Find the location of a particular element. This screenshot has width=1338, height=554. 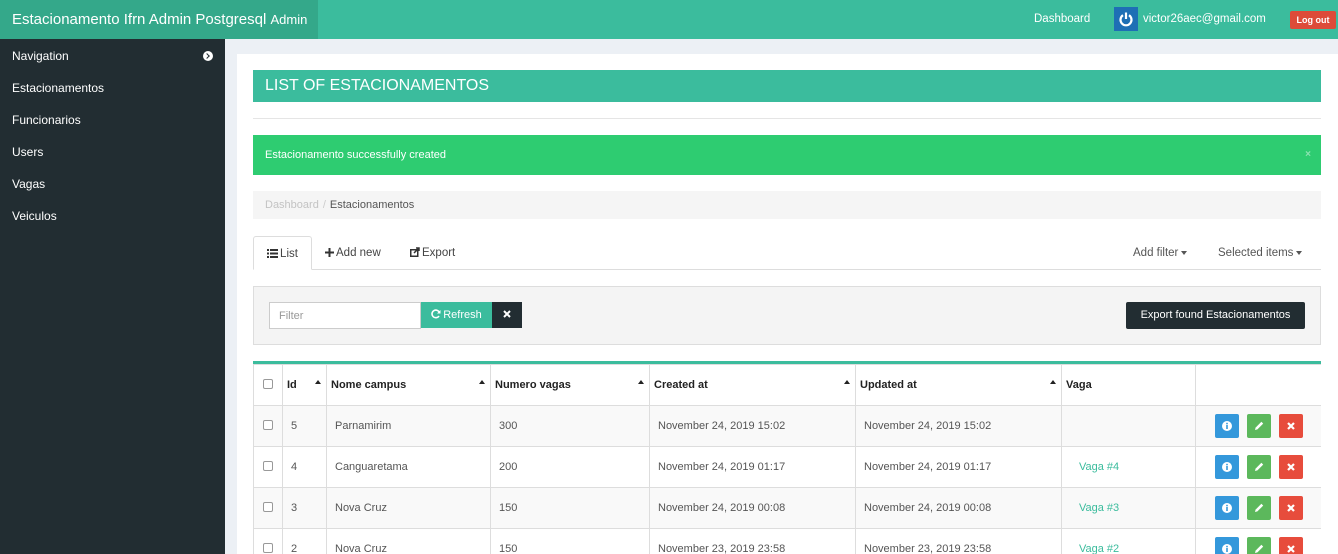

tab-export: Export is located at coordinates (432, 253).